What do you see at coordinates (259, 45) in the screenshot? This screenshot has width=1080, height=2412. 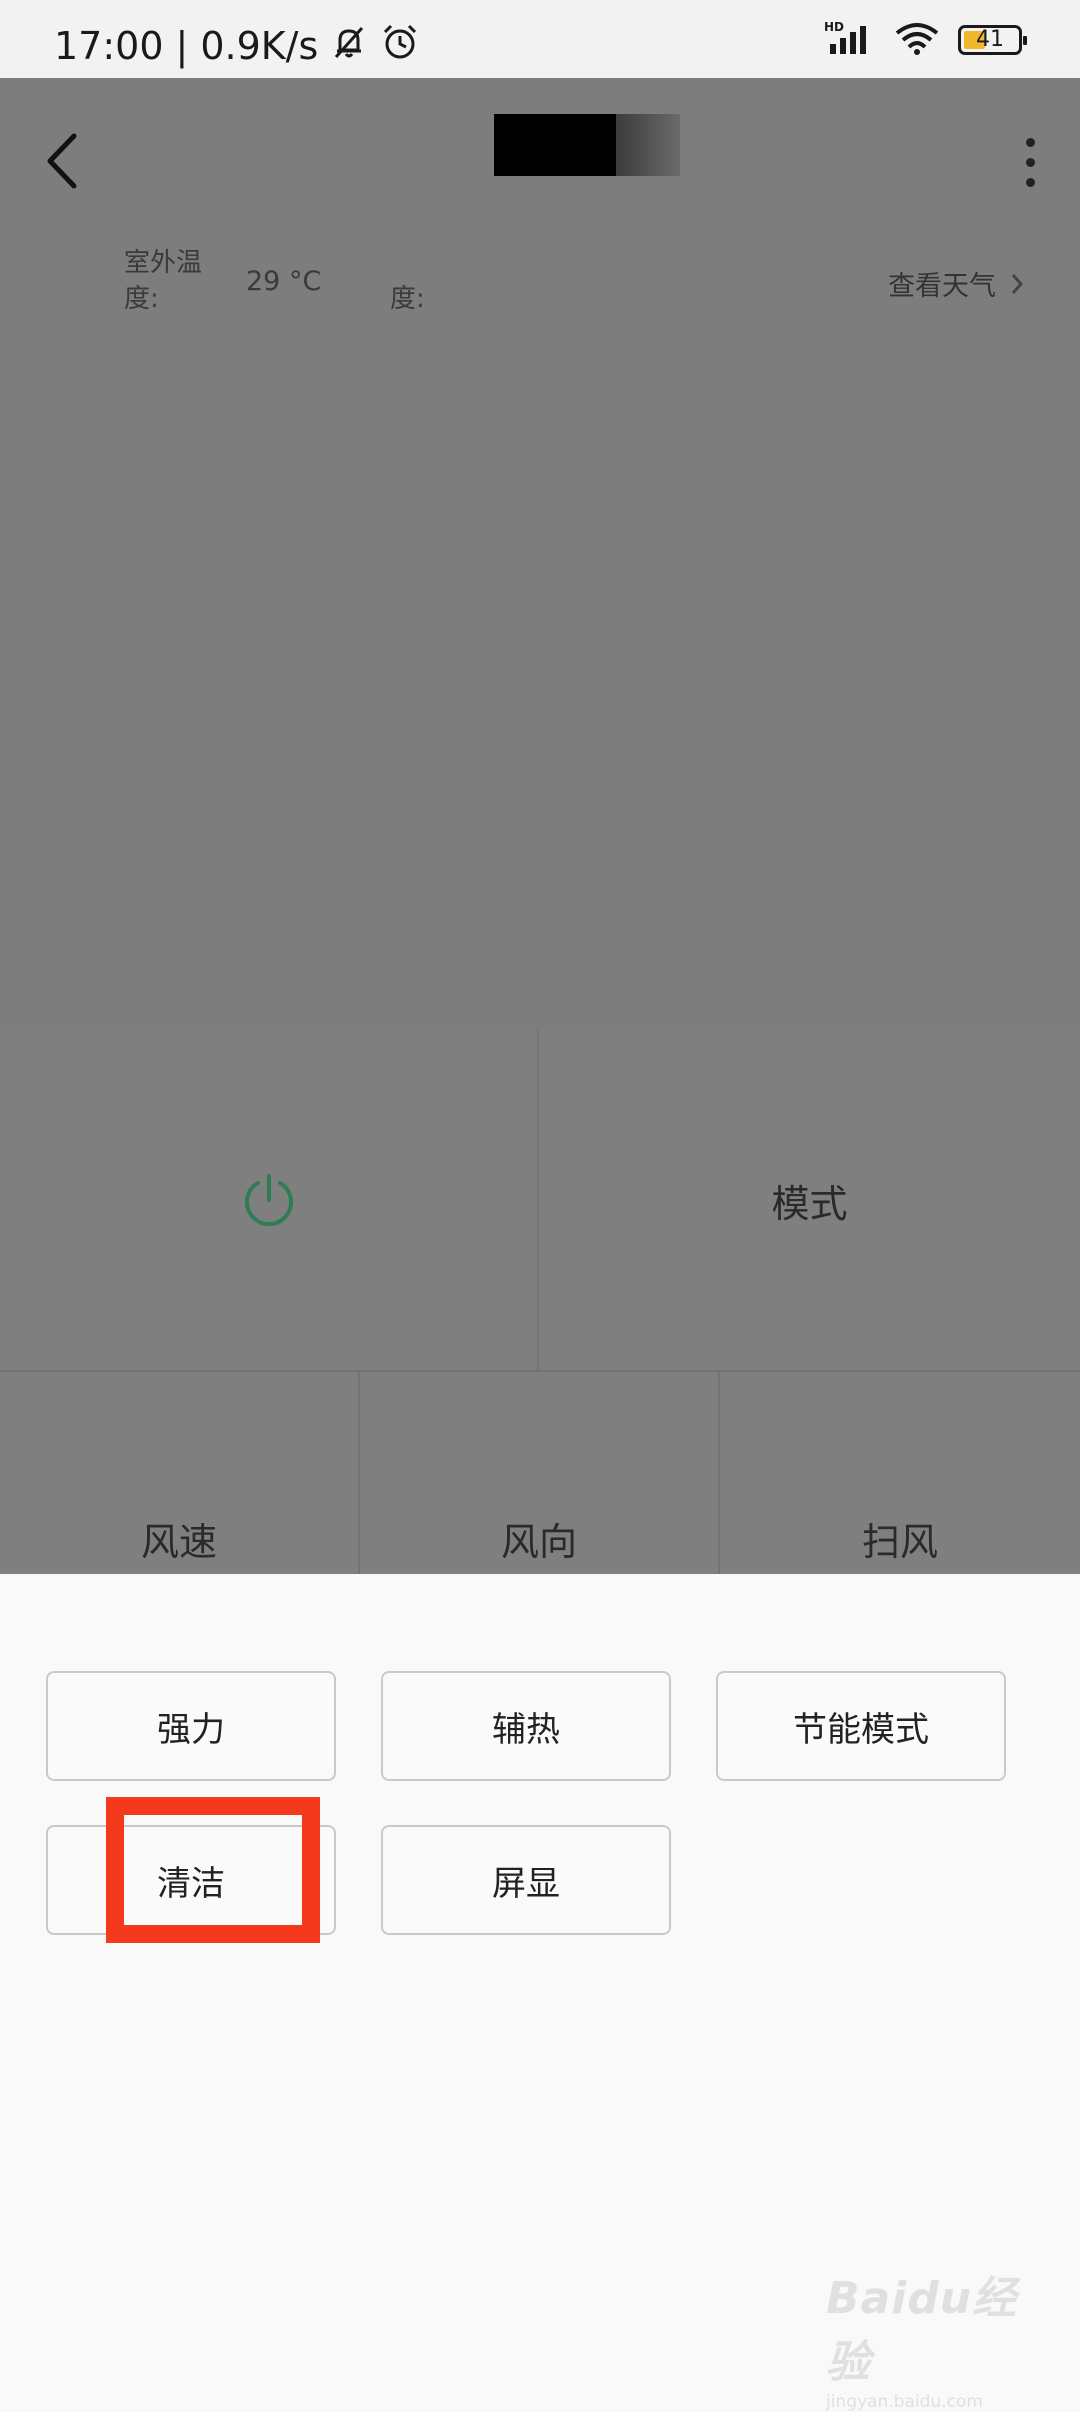 I see `network-speed: 0.9K/s` at bounding box center [259, 45].